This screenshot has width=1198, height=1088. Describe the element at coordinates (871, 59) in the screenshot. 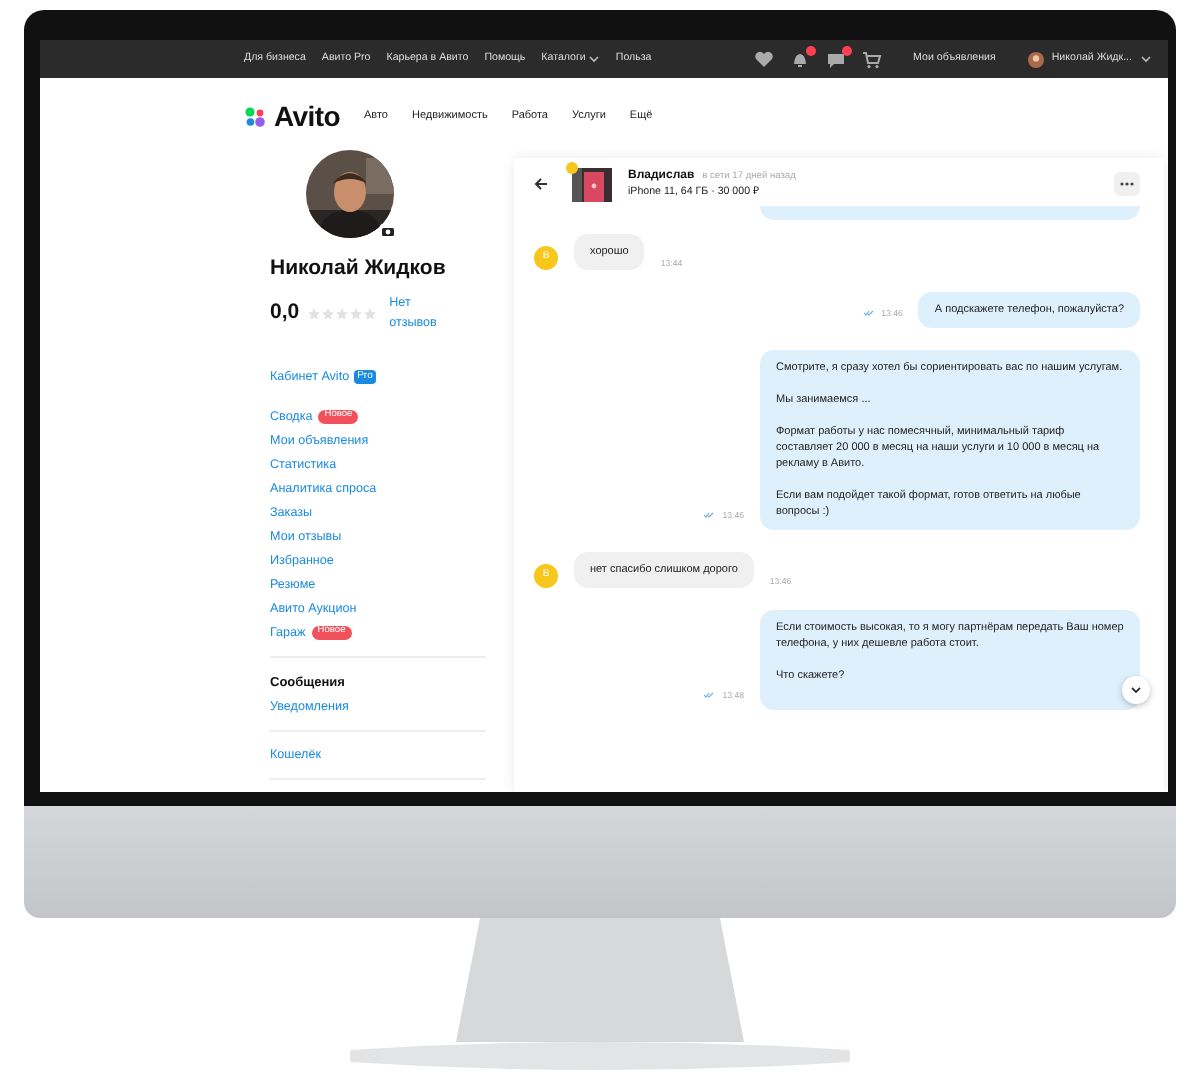

I see `cart-icon` at that location.